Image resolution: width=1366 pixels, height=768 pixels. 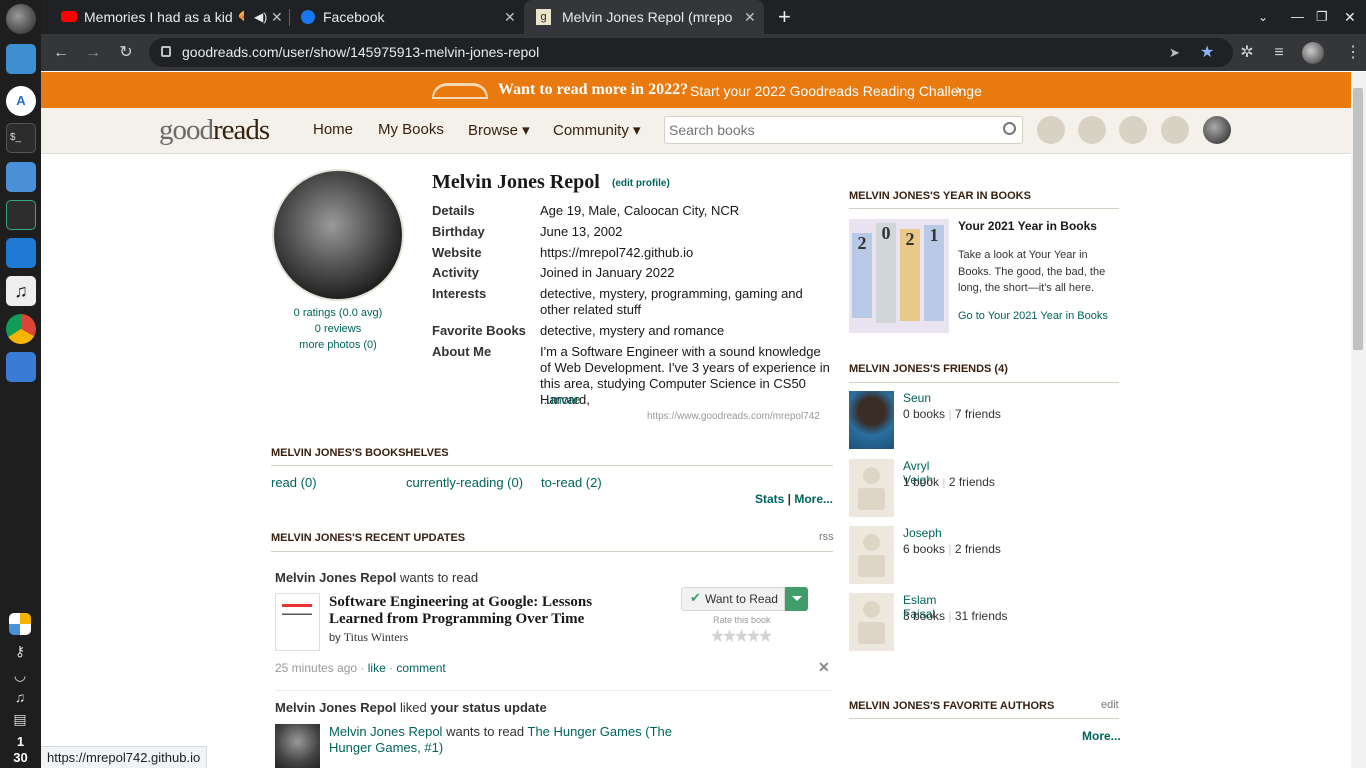 I want to click on files-folder-icon, so click(x=21, y=59).